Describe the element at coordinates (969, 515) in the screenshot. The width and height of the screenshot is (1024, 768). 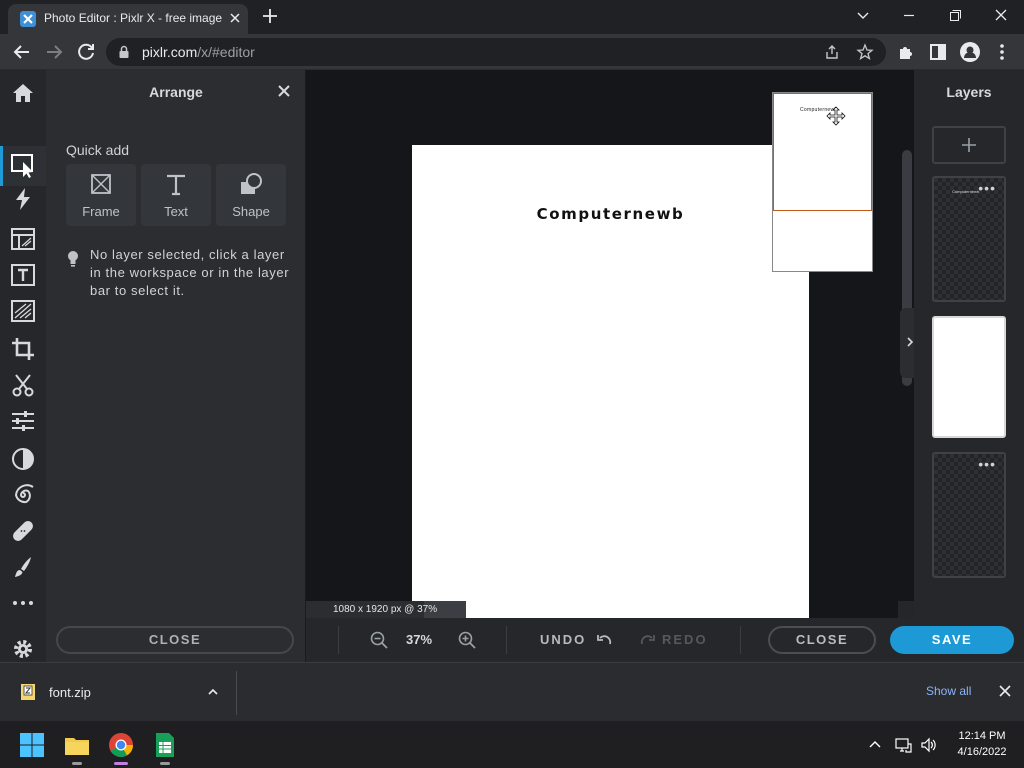
I see `layer-thumbnail-empty: •••` at that location.